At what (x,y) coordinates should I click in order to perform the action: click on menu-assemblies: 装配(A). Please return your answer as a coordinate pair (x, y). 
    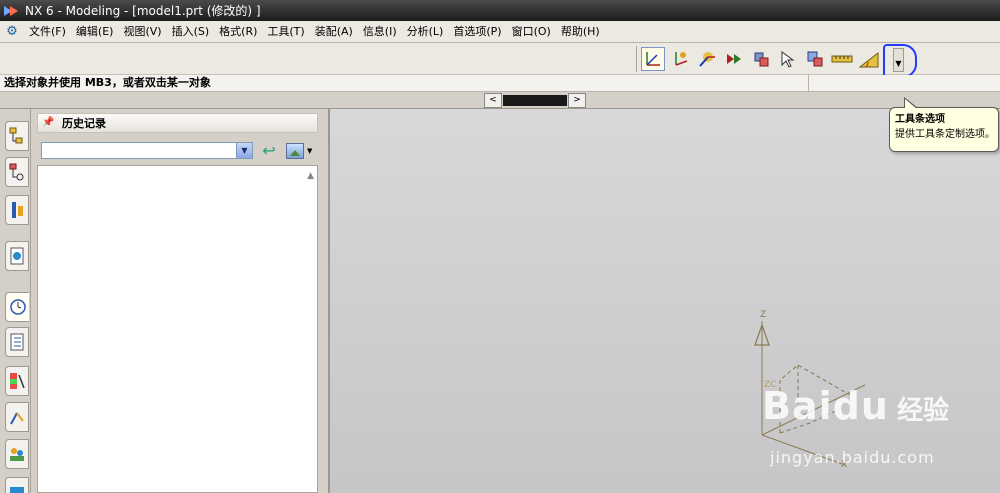
    Looking at the image, I should click on (334, 32).